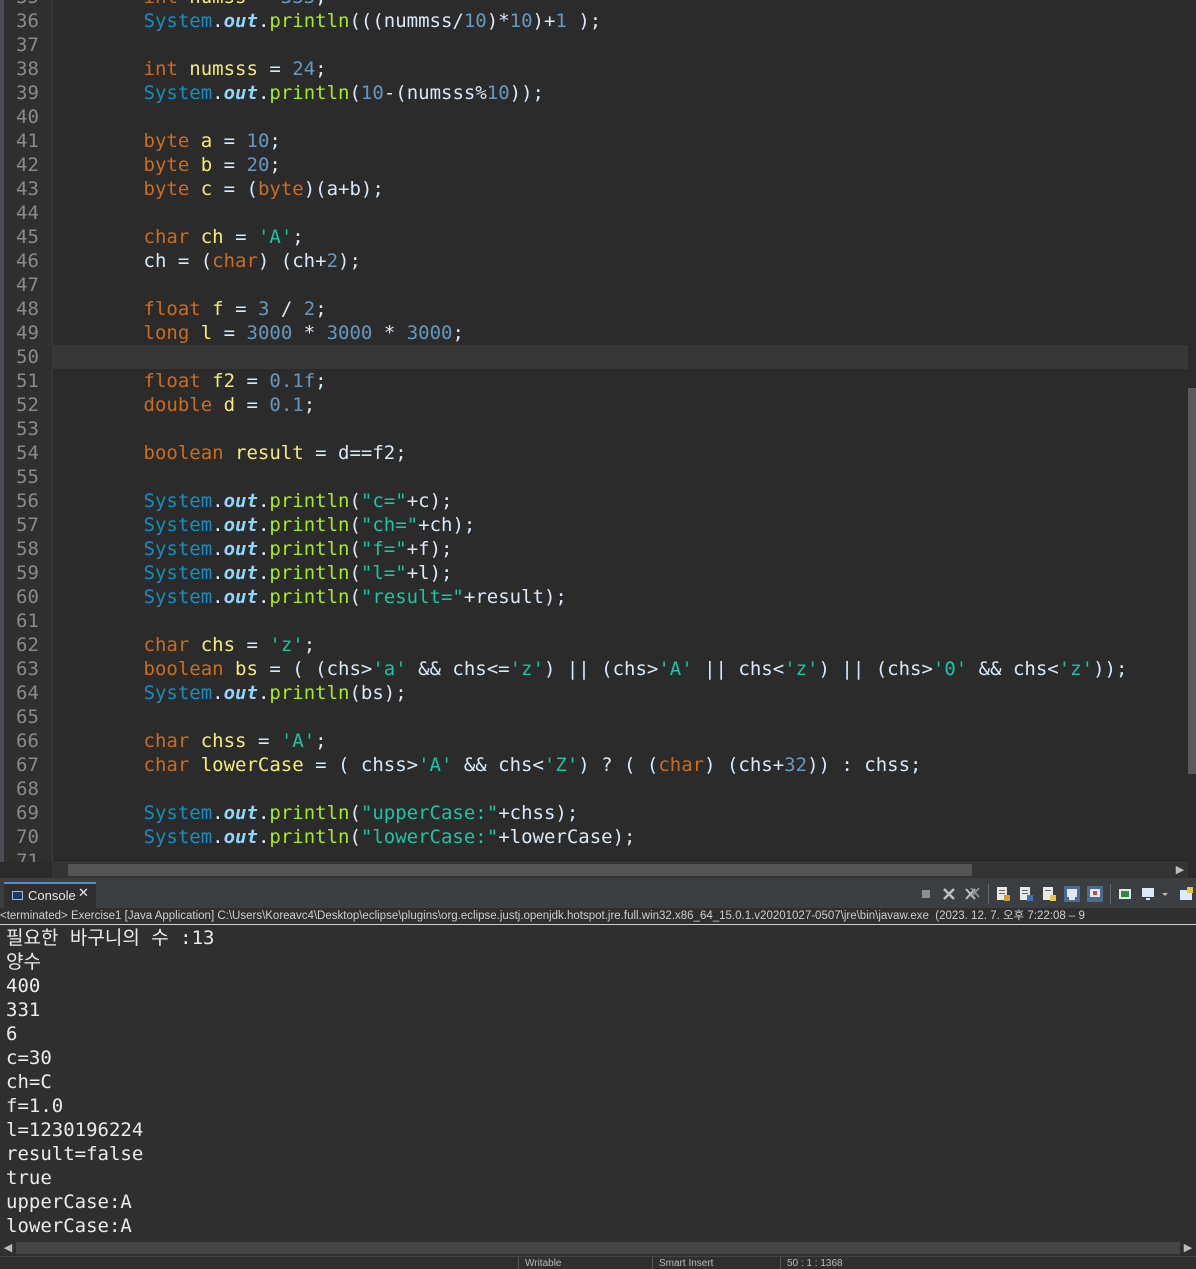 Image resolution: width=1196 pixels, height=1269 pixels. Describe the element at coordinates (184, 645) in the screenshot. I see `code-line: char chs = 'z';` at that location.